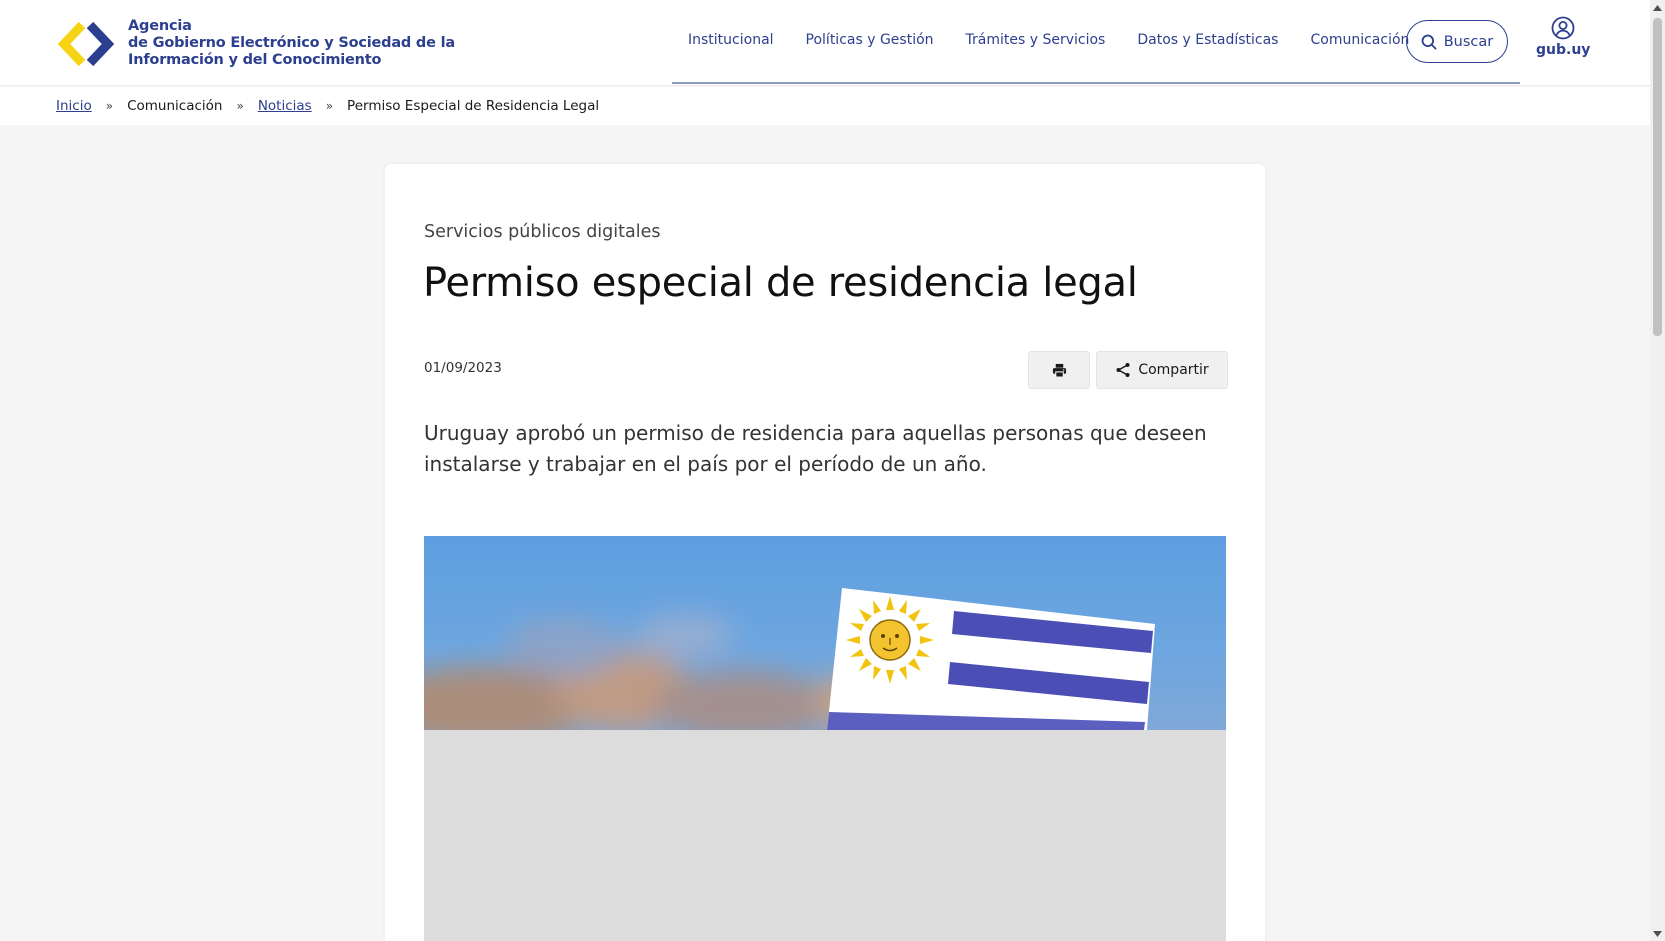 Image resolution: width=1665 pixels, height=941 pixels. Describe the element at coordinates (780, 283) in the screenshot. I see `article-title: Permiso especial de residencia legal` at that location.